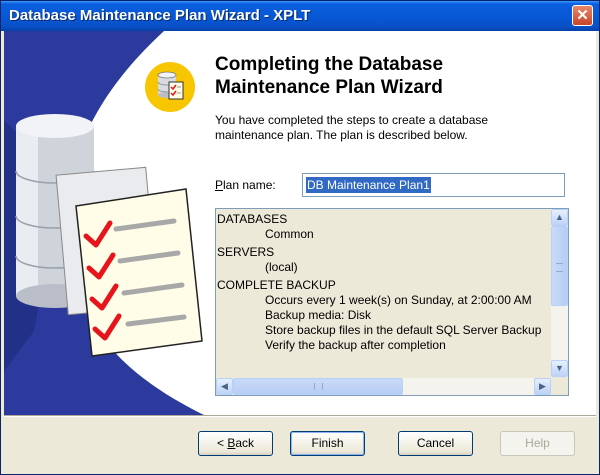 The image size is (600, 475). Describe the element at coordinates (222, 443) in the screenshot. I see `back-button-prefix: <` at that location.